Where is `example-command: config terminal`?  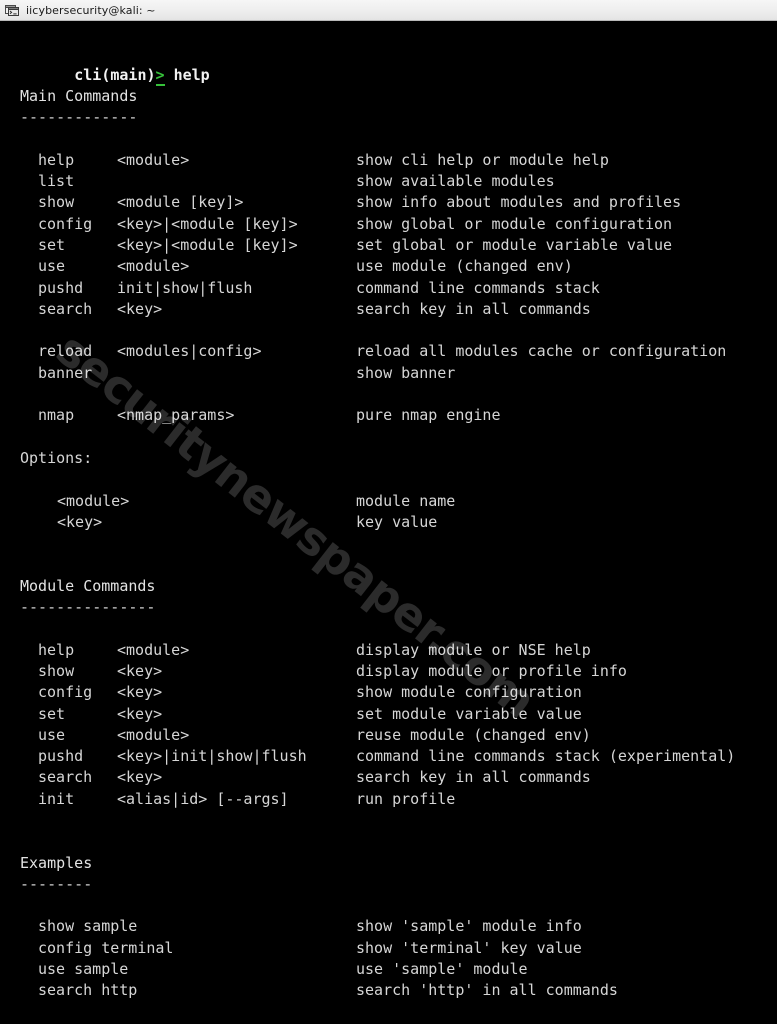
example-command: config terminal is located at coordinates (106, 947).